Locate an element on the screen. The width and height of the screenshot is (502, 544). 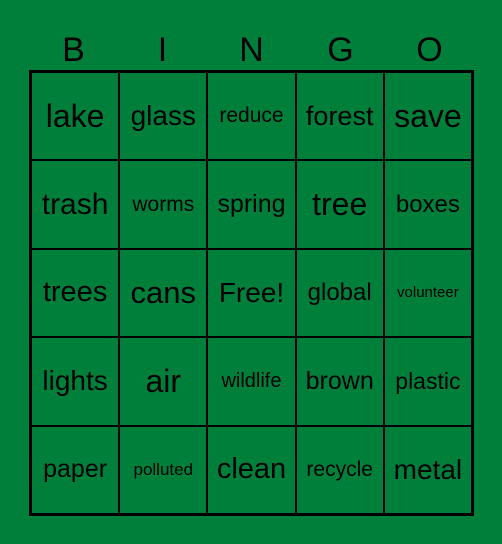
bingo-cell-label: air is located at coordinates (163, 380).